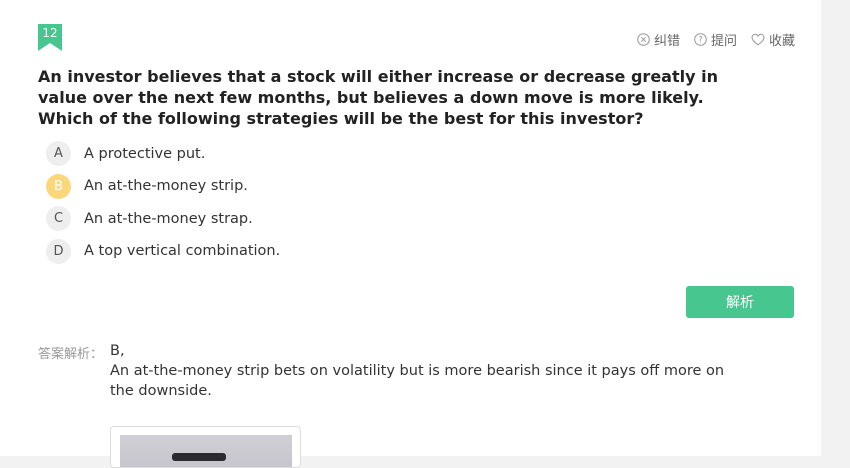 This screenshot has width=850, height=468. I want to click on question-number: 12, so click(50, 33).